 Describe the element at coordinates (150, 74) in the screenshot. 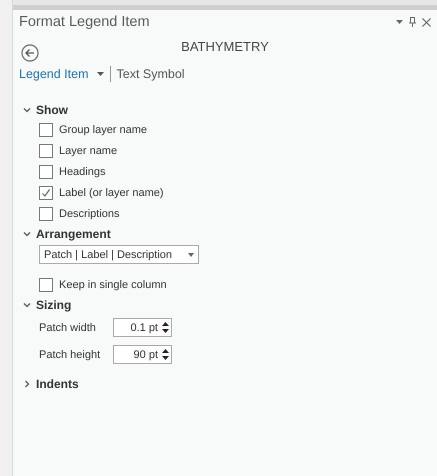

I see `tab: Text Symbol` at that location.